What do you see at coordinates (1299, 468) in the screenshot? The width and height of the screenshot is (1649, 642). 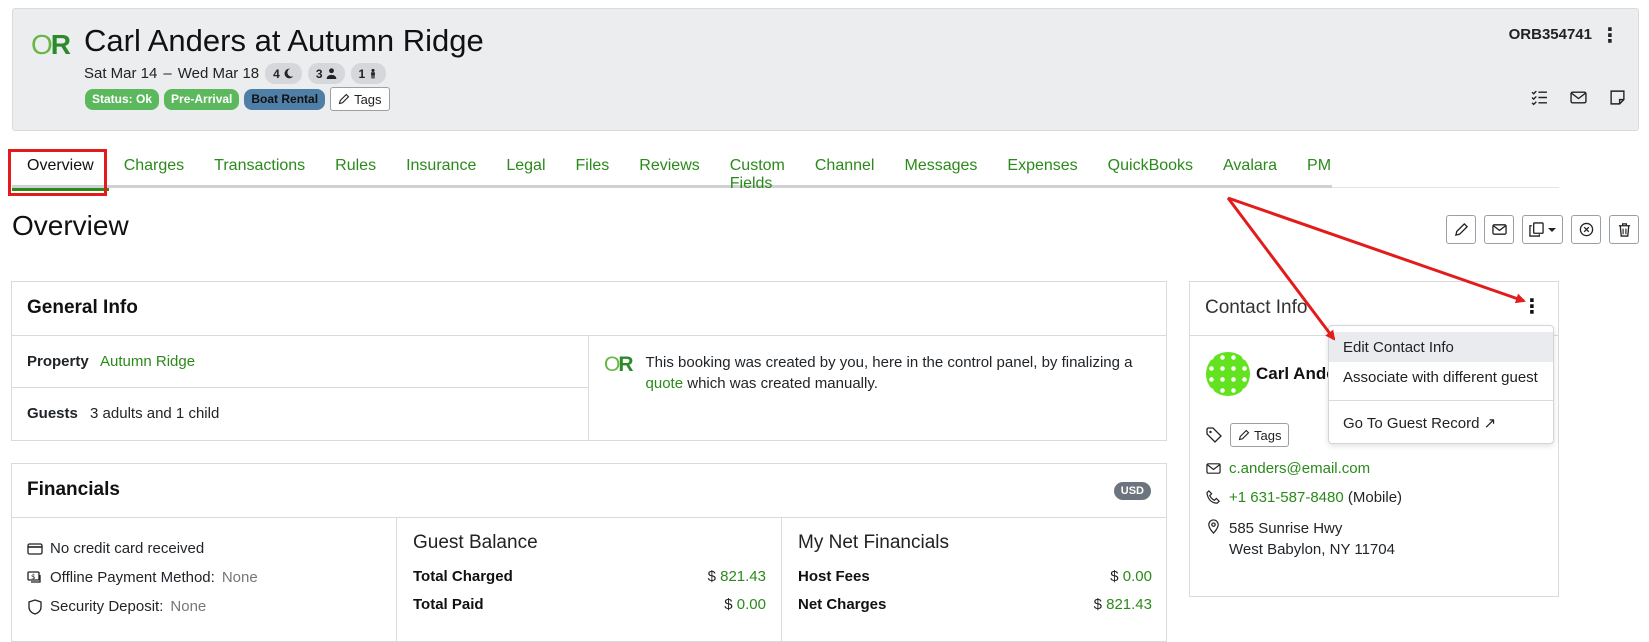 I see `contact-email-link: c.anders@email.com` at bounding box center [1299, 468].